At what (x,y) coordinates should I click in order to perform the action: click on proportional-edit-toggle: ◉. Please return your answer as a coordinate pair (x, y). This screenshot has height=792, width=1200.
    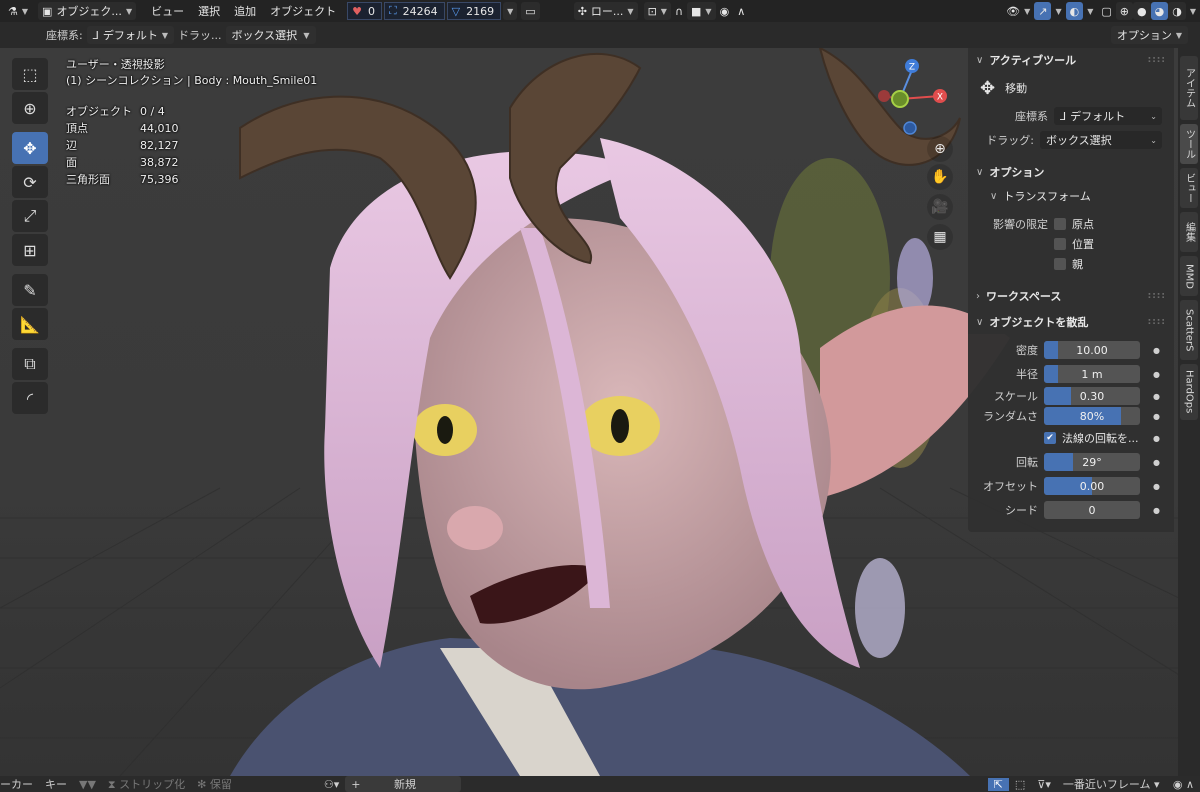
    Looking at the image, I should click on (725, 11).